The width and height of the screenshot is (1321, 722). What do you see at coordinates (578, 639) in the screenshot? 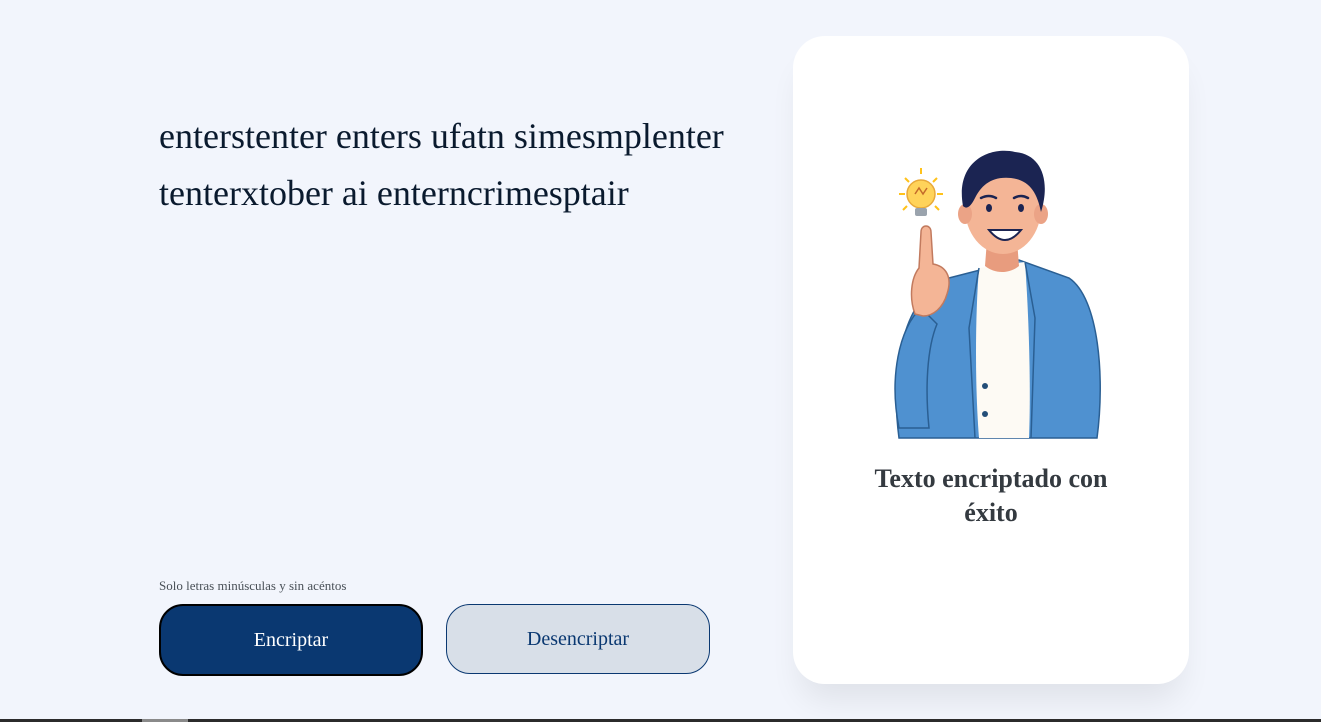
I see `decrypt-button: Desencriptar` at bounding box center [578, 639].